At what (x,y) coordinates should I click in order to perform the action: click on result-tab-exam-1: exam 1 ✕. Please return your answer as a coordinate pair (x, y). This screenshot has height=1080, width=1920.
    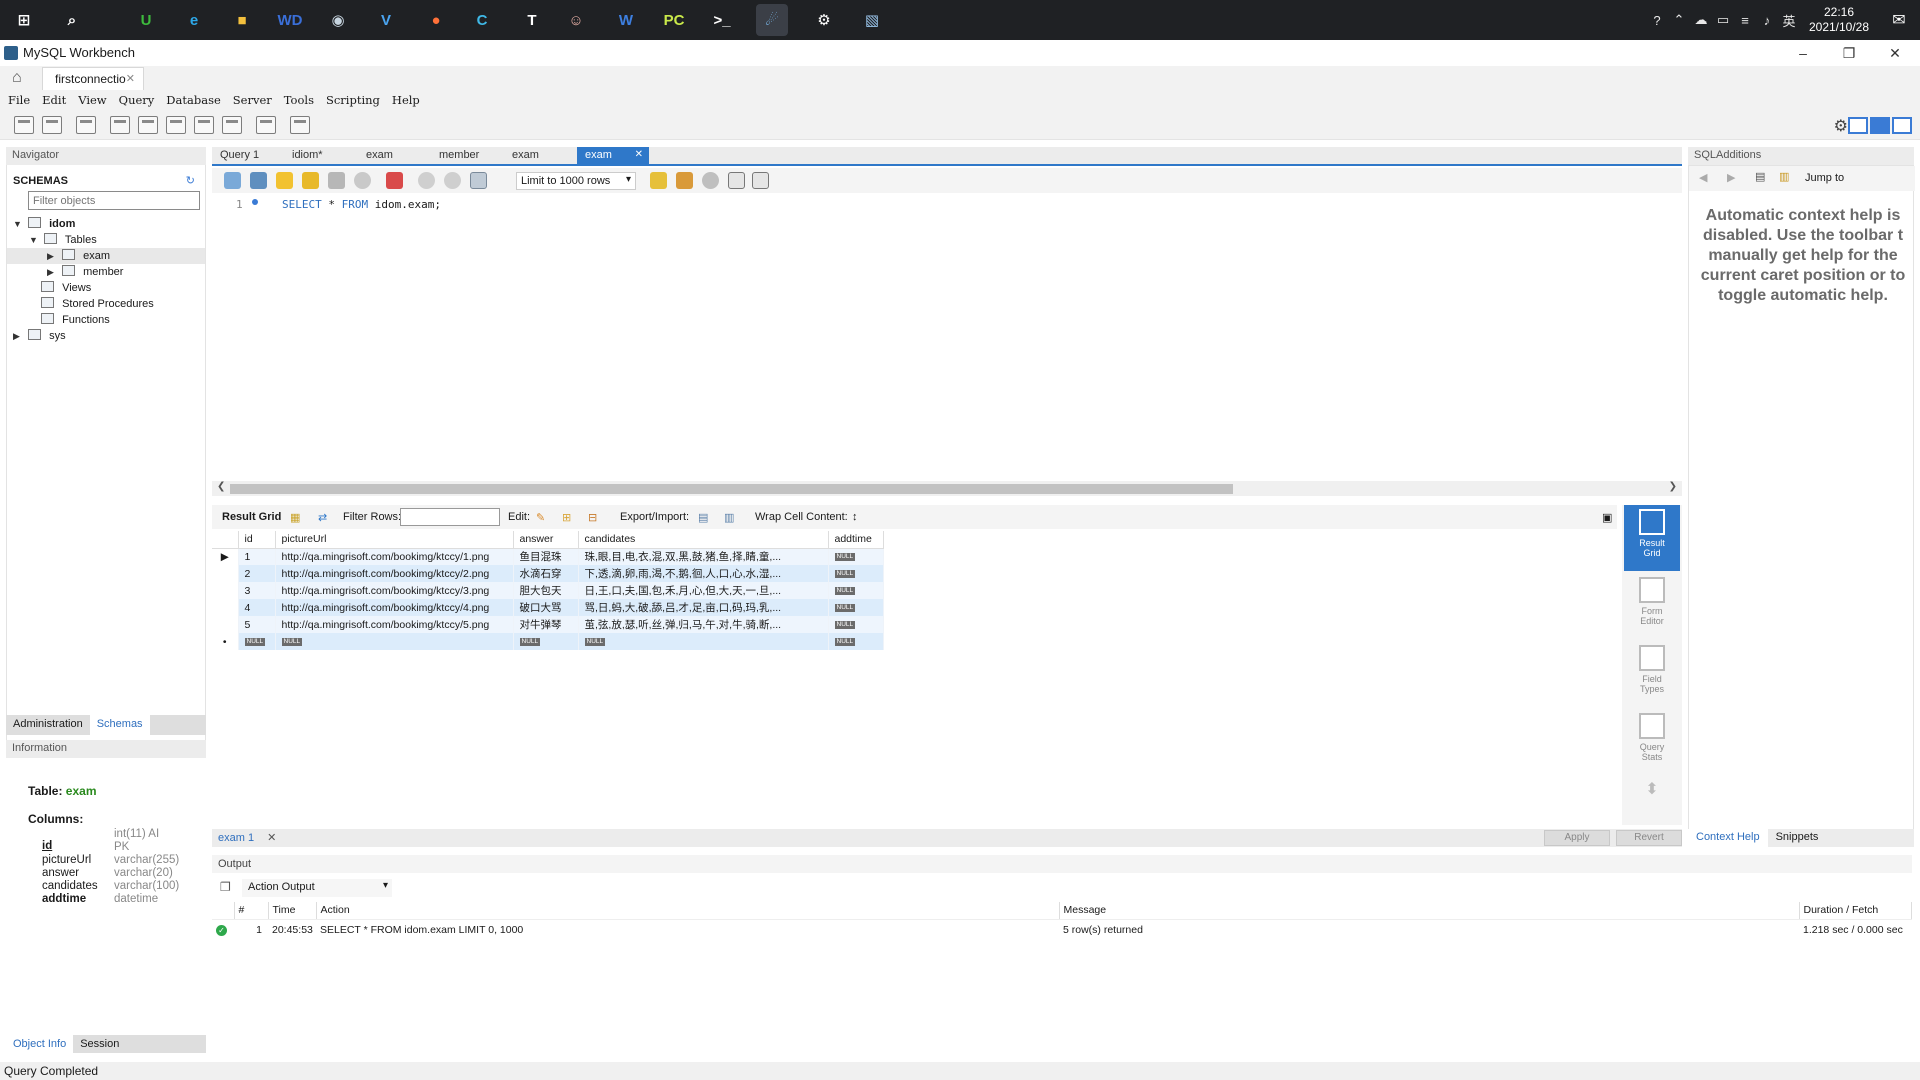
    Looking at the image, I should click on (247, 837).